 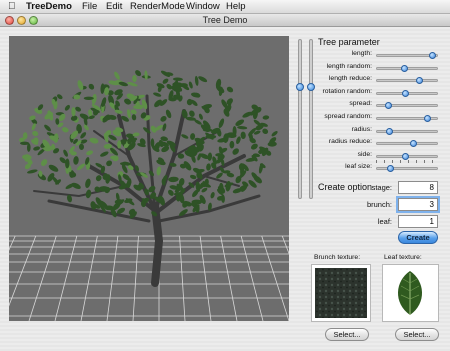 I want to click on slider-ticks, so click(x=407, y=161).